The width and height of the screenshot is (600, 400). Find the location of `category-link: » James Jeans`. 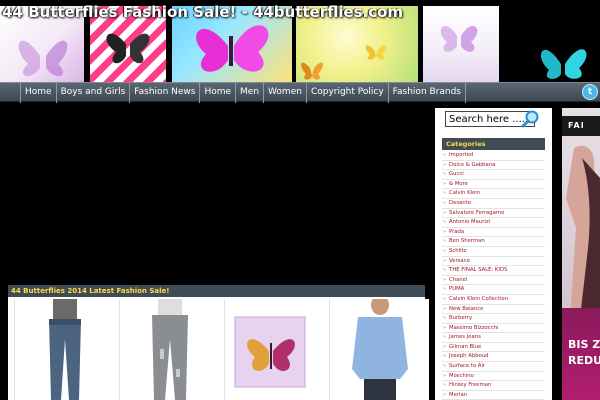

category-link: » James Jeans is located at coordinates (493, 338).